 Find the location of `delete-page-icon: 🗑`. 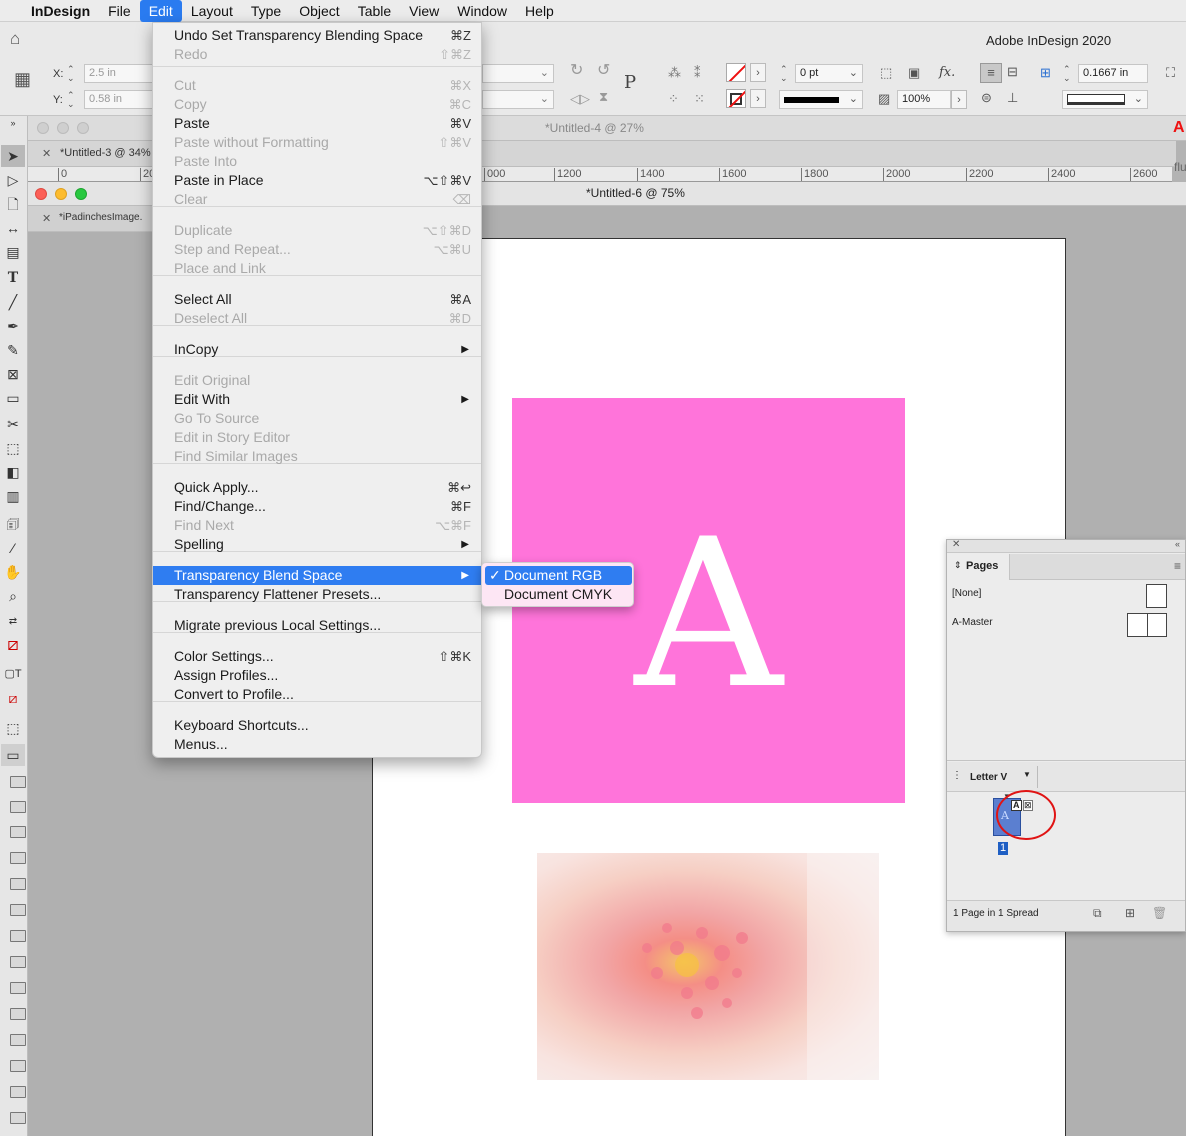

delete-page-icon: 🗑 is located at coordinates (1159, 913).